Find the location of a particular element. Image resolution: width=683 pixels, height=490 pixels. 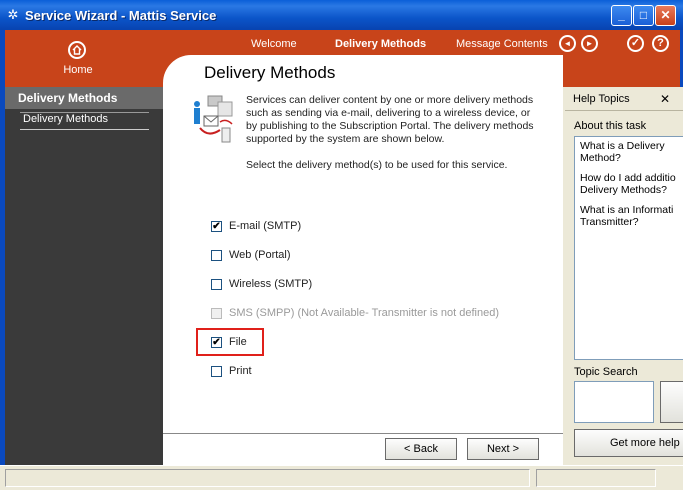

help-topic-link: What is an Informati Transmitter? is located at coordinates (626, 216).